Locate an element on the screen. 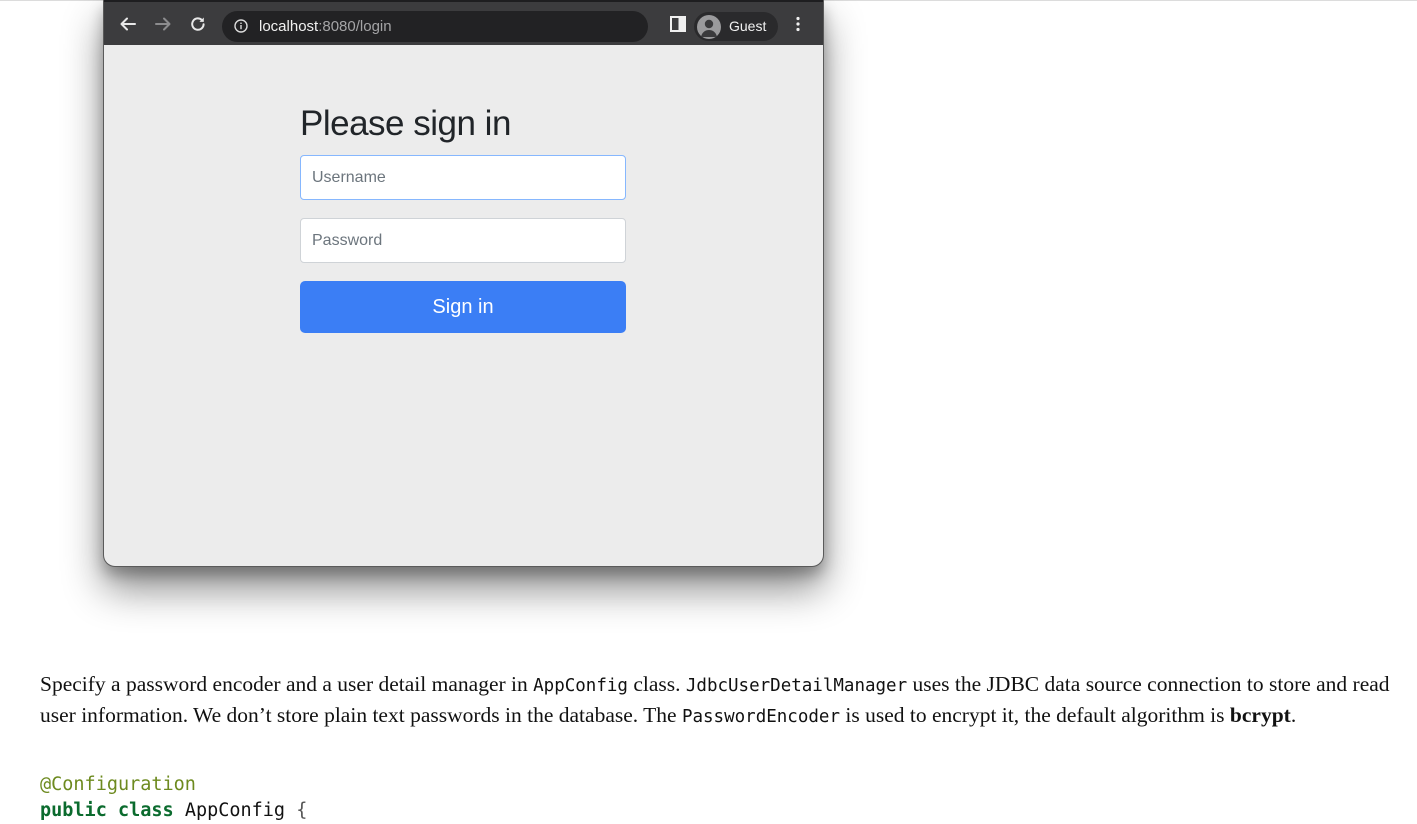 This screenshot has width=1417, height=824. bold-term: bcrypt is located at coordinates (1260, 714).